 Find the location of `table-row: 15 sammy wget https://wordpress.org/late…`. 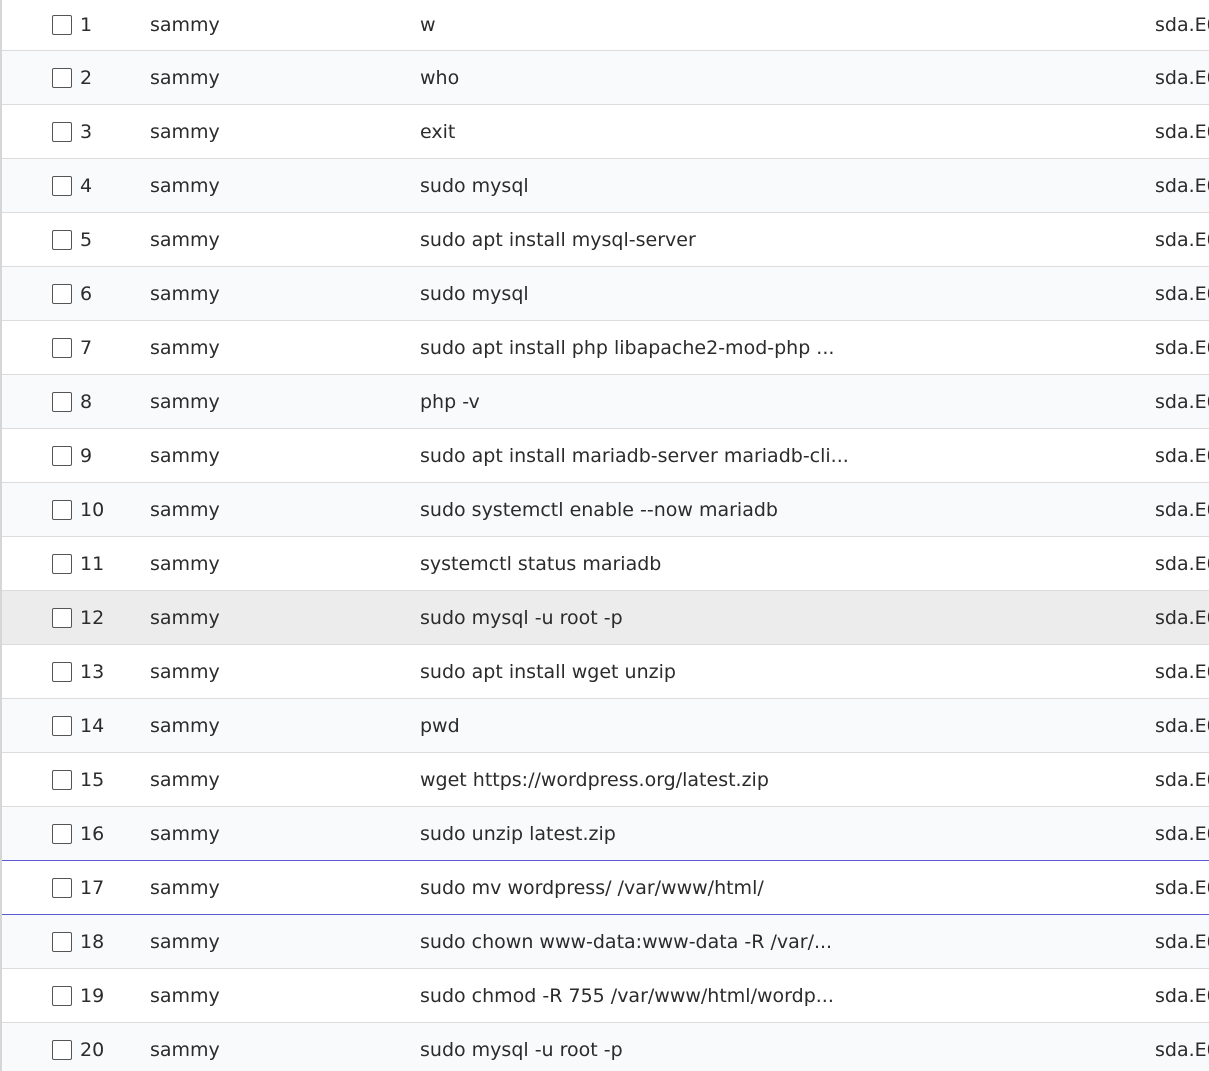

table-row: 15 sammy wget https://wordpress.org/late… is located at coordinates (605, 780).